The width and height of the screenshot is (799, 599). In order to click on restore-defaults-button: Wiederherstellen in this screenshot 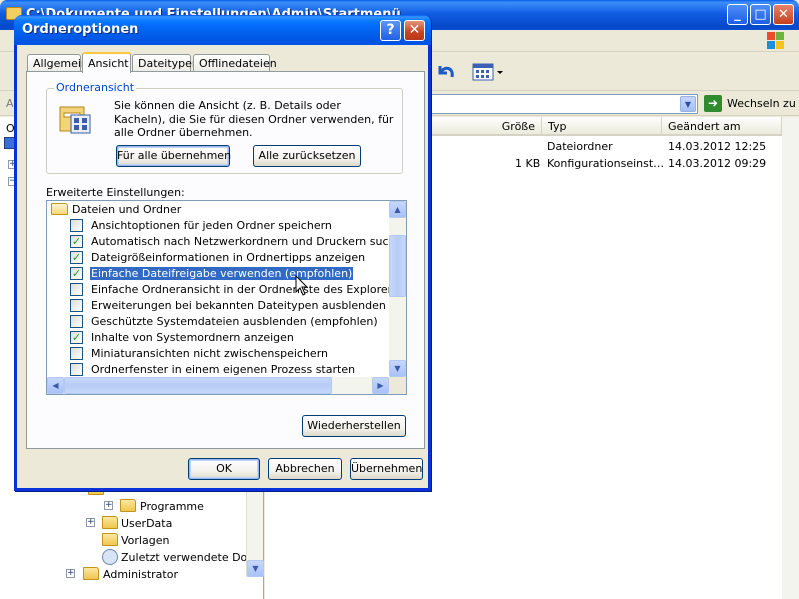, I will do `click(354, 426)`.